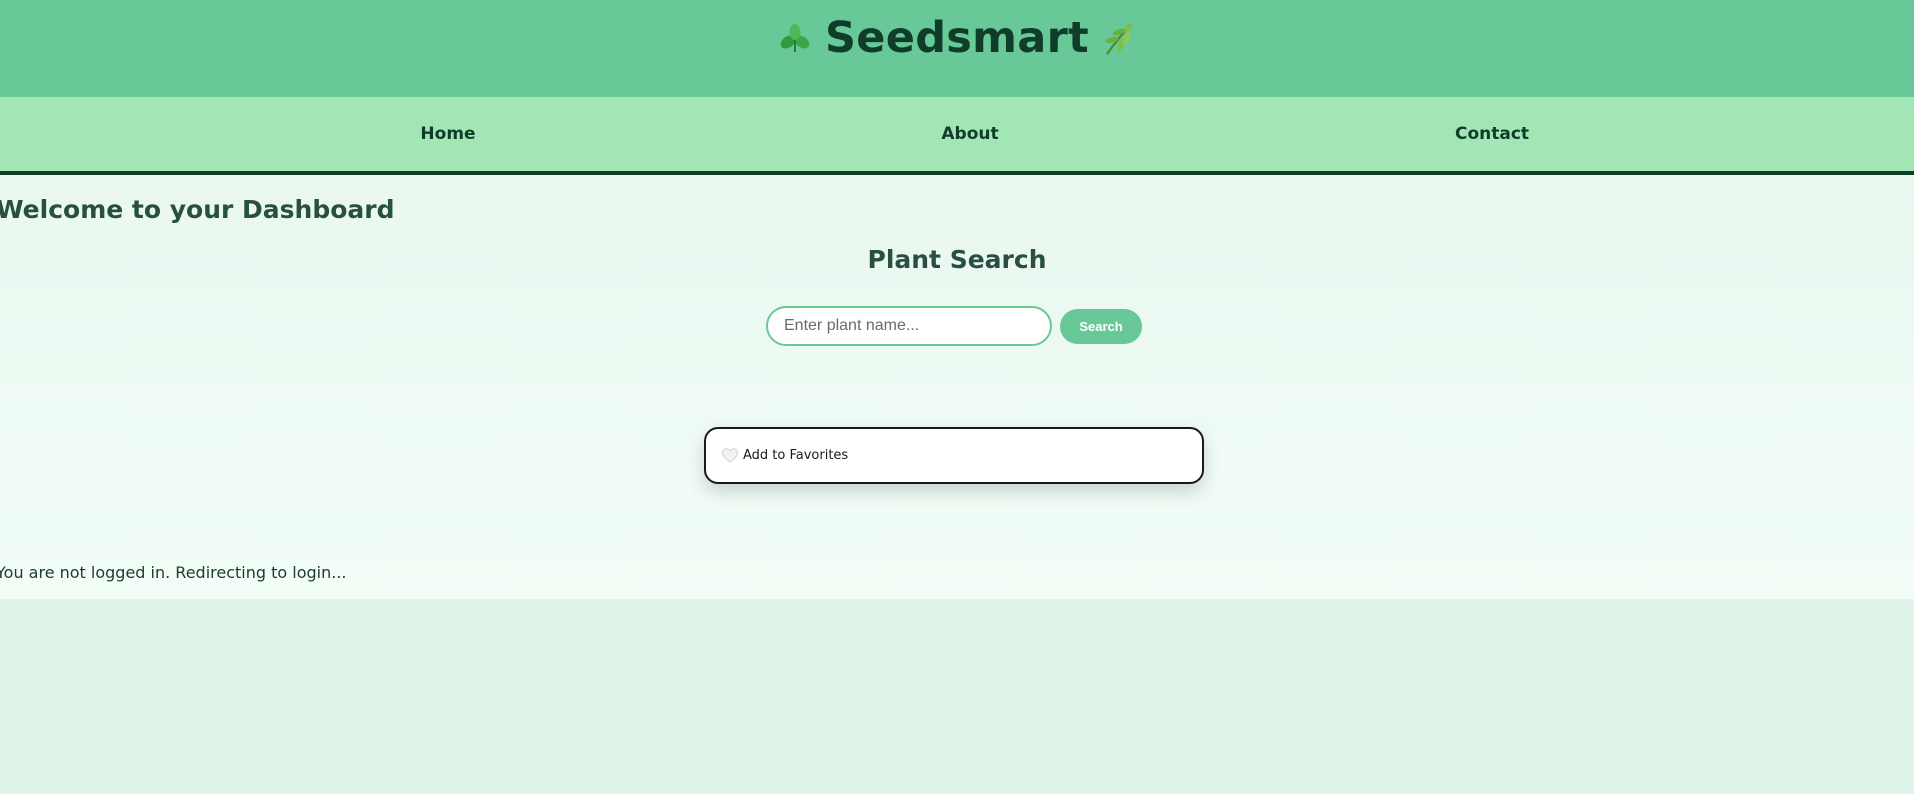  I want to click on add-to-favorites-button: Add to Favorites, so click(785, 455).